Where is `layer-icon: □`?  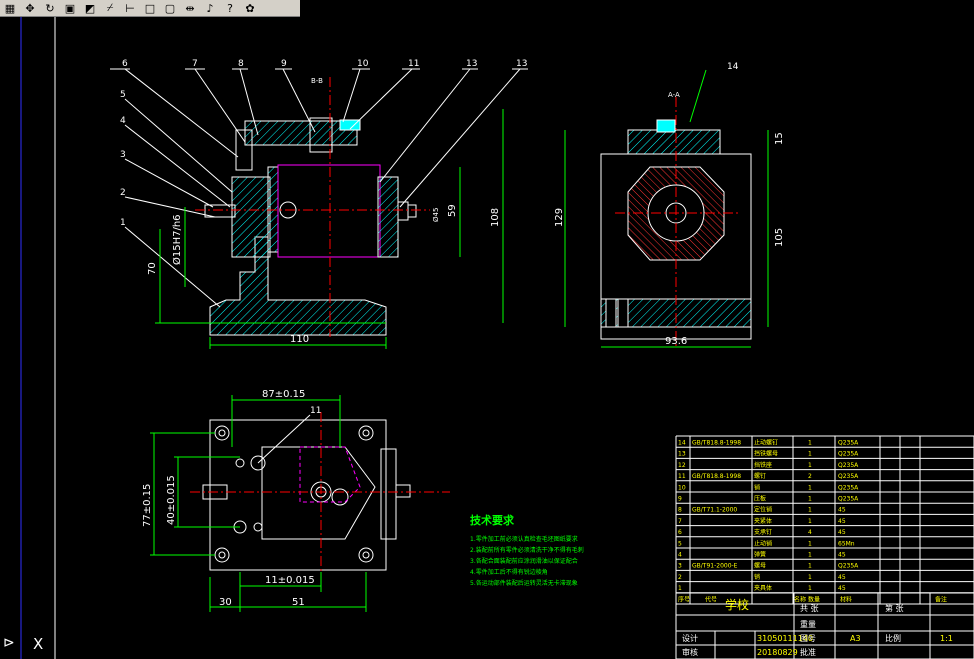 layer-icon: □ is located at coordinates (150, 8).